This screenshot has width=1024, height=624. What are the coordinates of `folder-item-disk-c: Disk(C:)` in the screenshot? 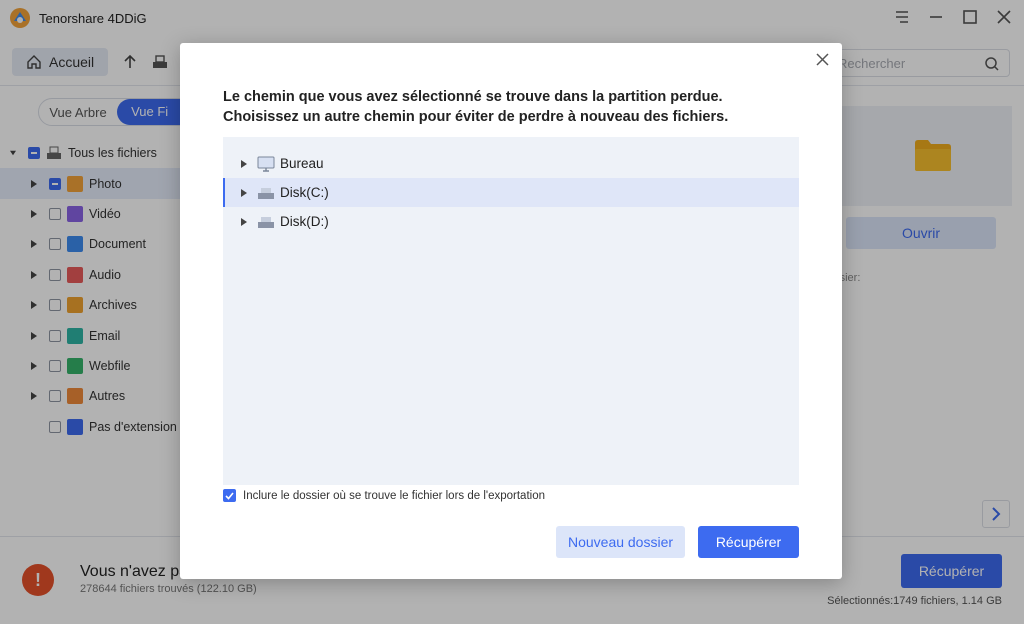 It's located at (511, 192).